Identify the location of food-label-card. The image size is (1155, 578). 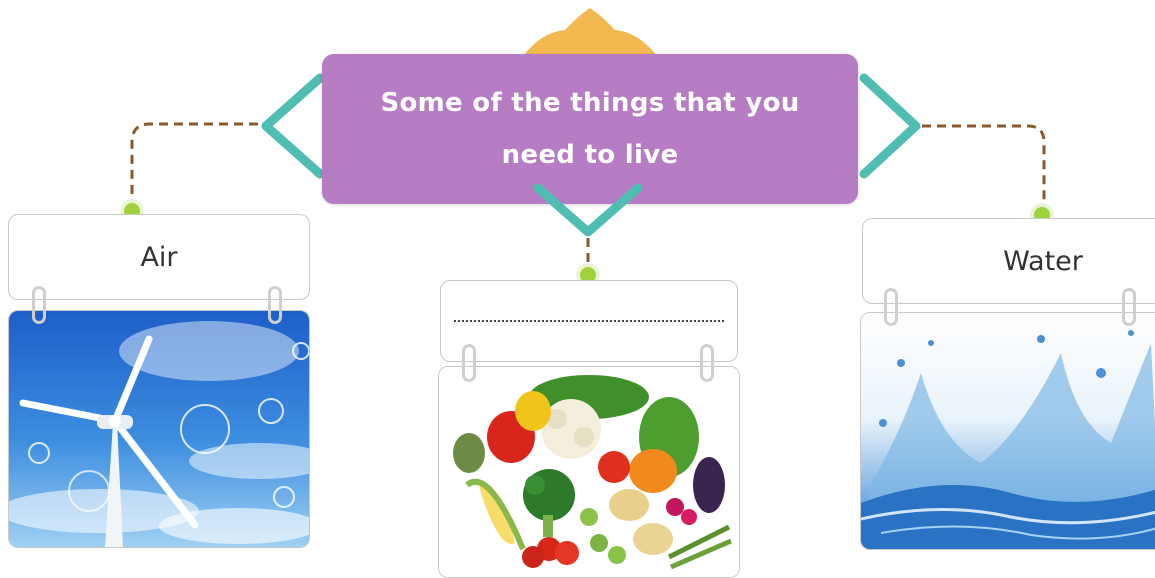
(589, 321).